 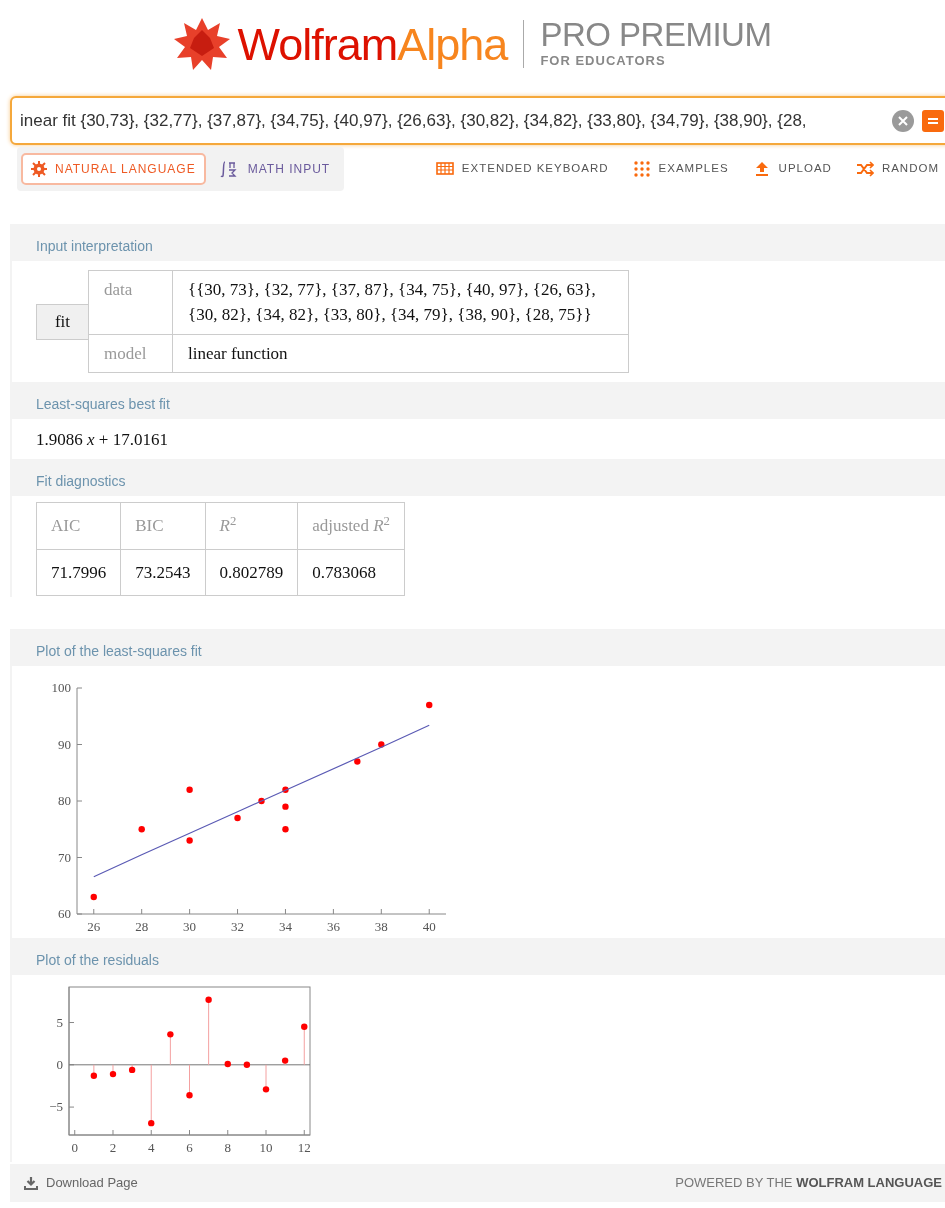 What do you see at coordinates (190, 926) in the screenshot?
I see `tick-label: 30` at bounding box center [190, 926].